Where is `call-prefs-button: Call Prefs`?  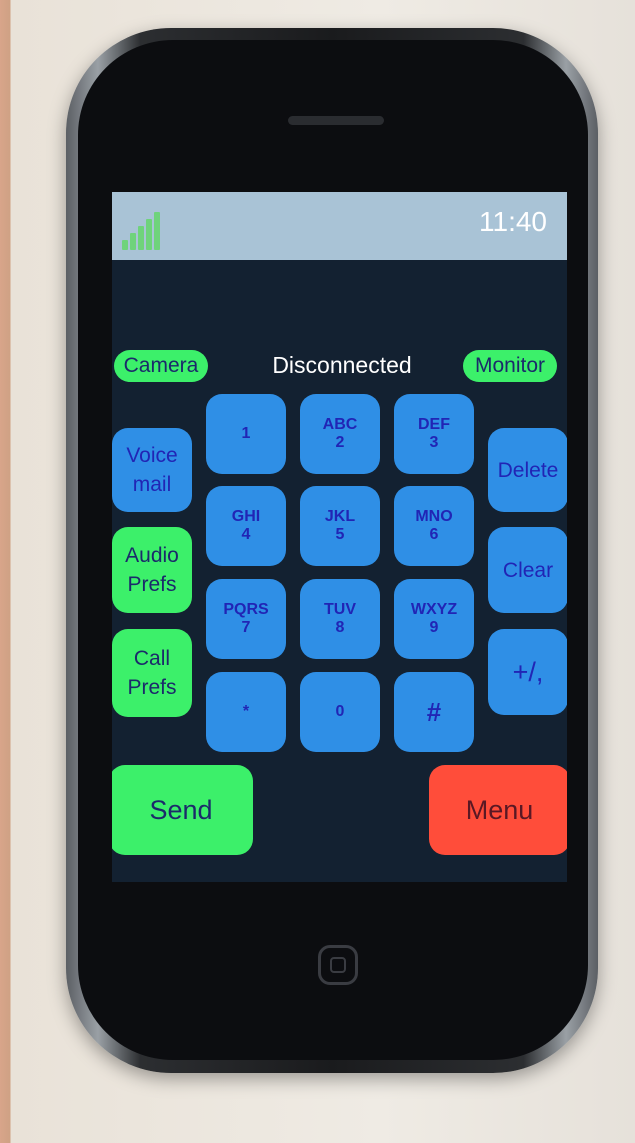 call-prefs-button: Call Prefs is located at coordinates (152, 673).